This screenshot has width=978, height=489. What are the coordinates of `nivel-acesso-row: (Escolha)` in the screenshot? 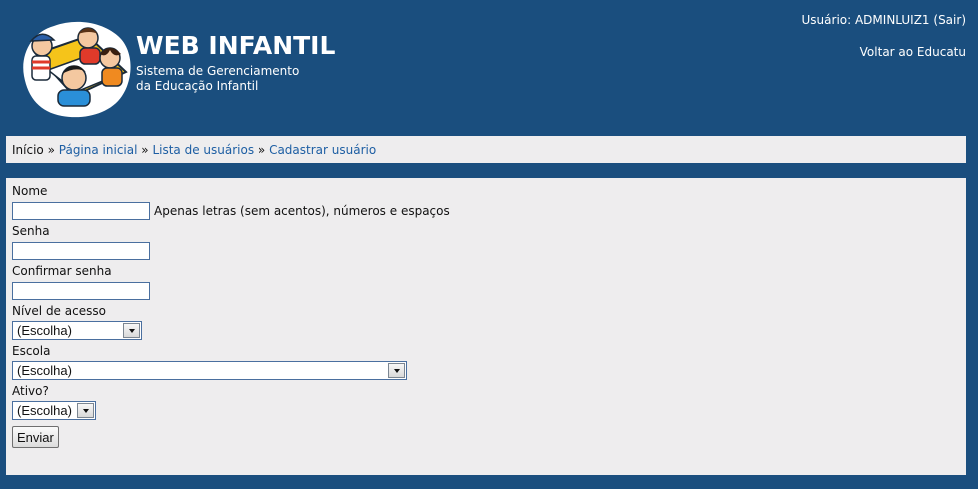 It's located at (486, 330).